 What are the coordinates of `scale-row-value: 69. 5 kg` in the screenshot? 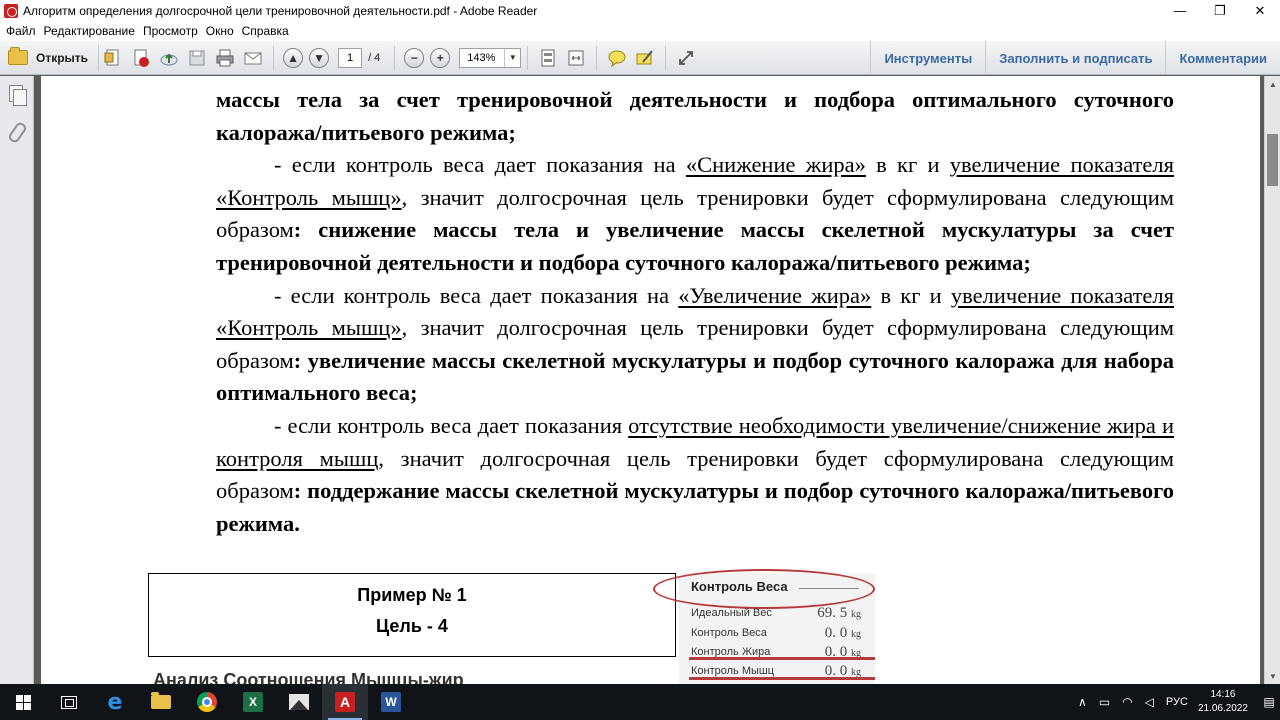 It's located at (839, 613).